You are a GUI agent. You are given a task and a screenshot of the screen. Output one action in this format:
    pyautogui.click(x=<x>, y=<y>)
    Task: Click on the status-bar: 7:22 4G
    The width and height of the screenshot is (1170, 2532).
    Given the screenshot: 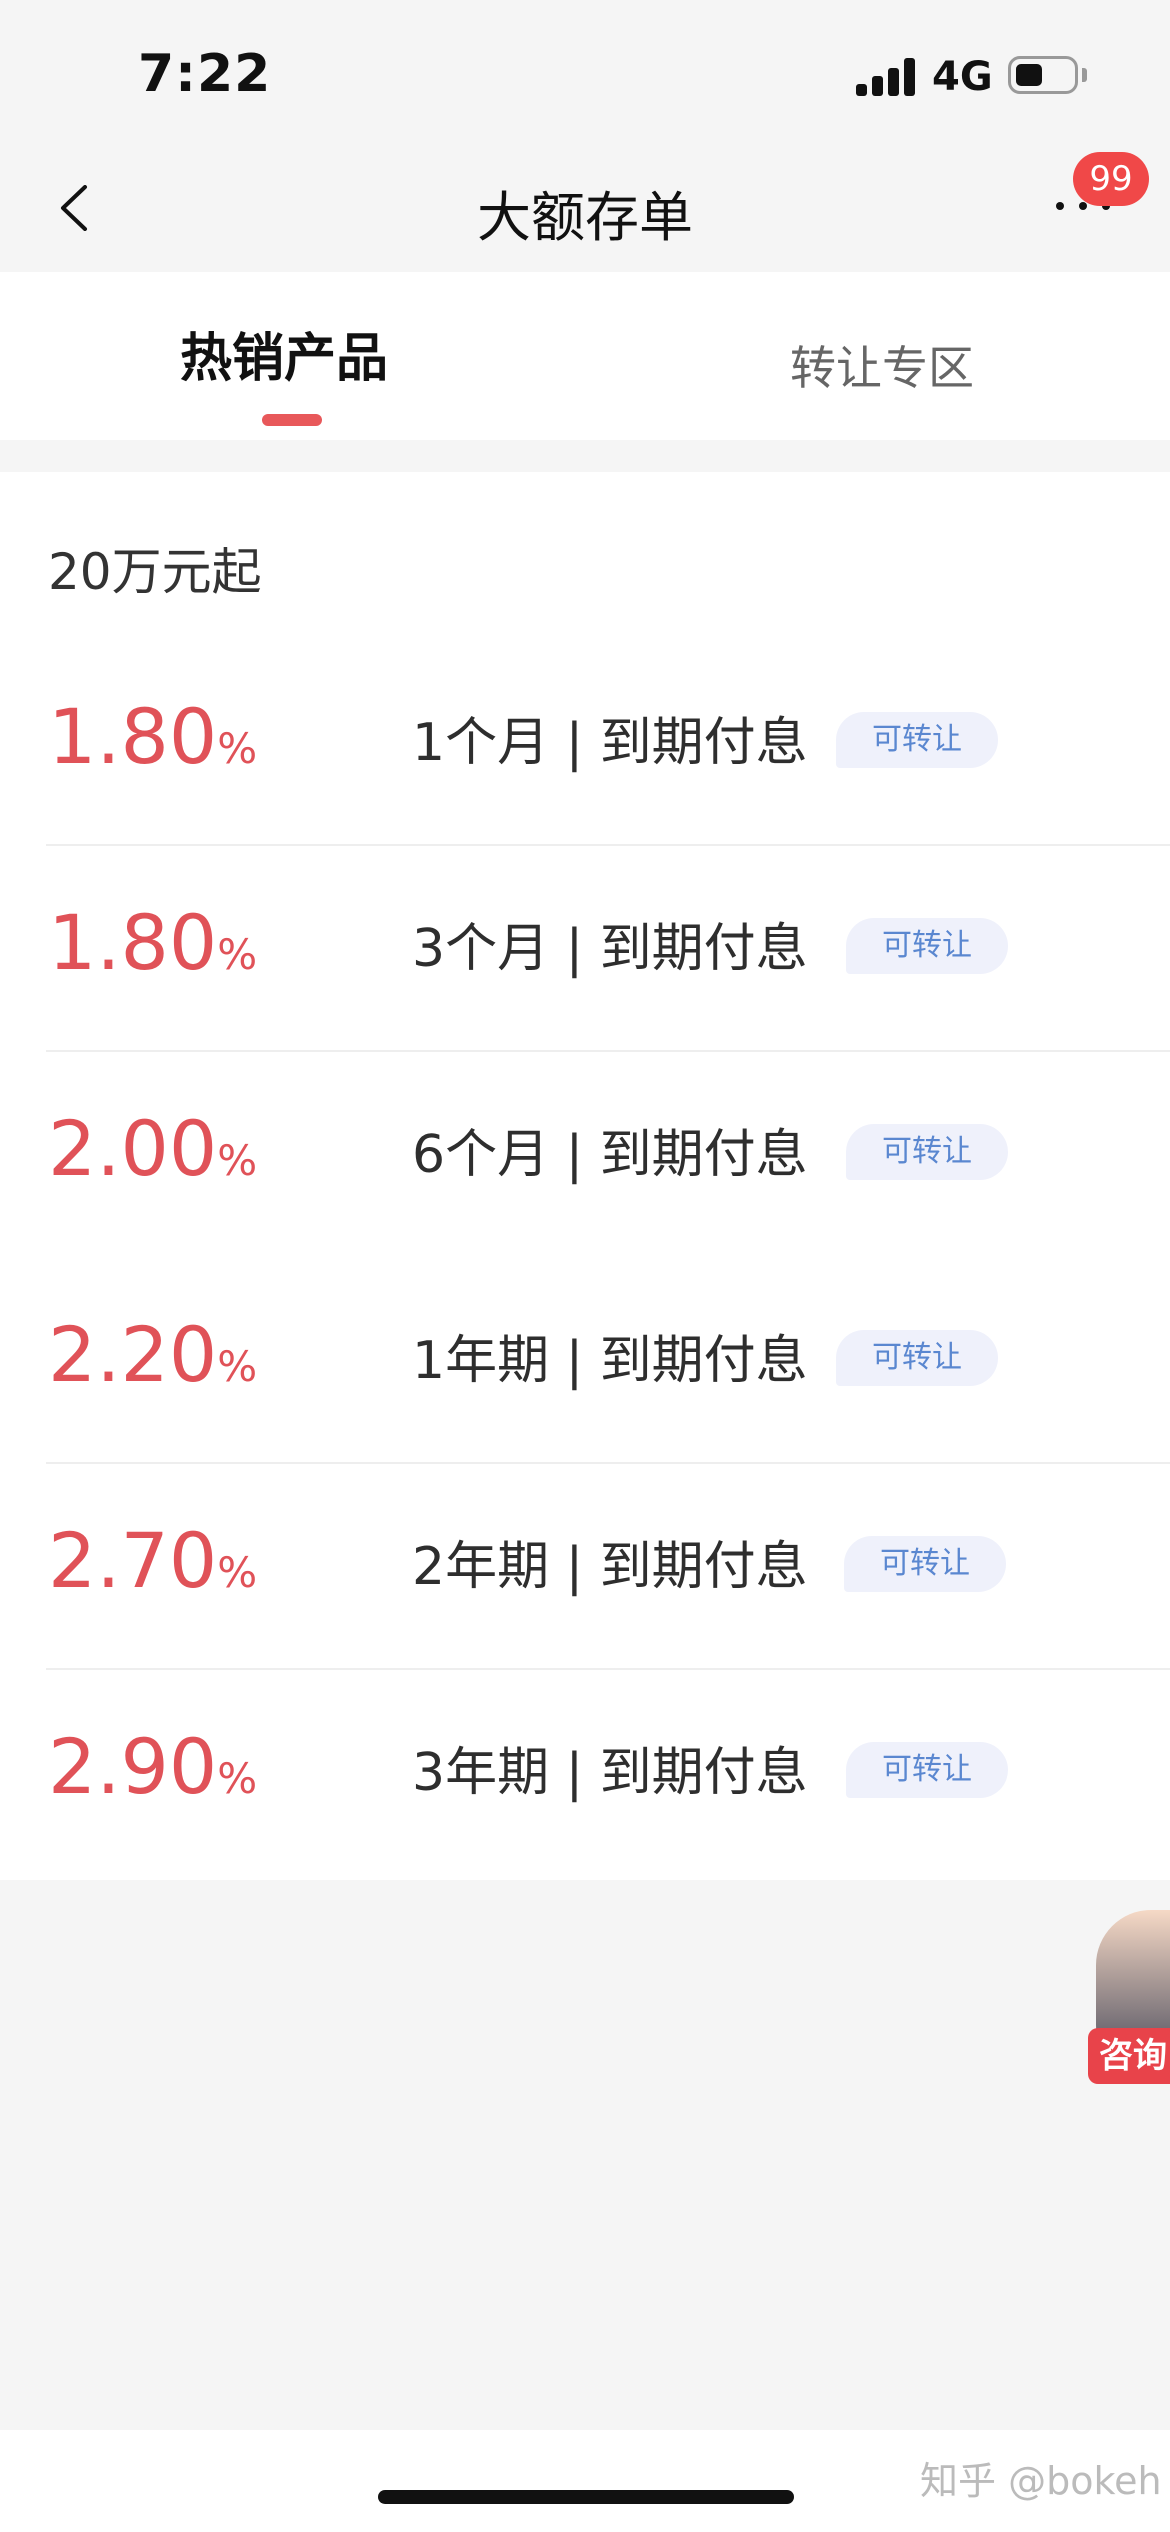 What is the action you would take?
    pyautogui.click(x=585, y=70)
    